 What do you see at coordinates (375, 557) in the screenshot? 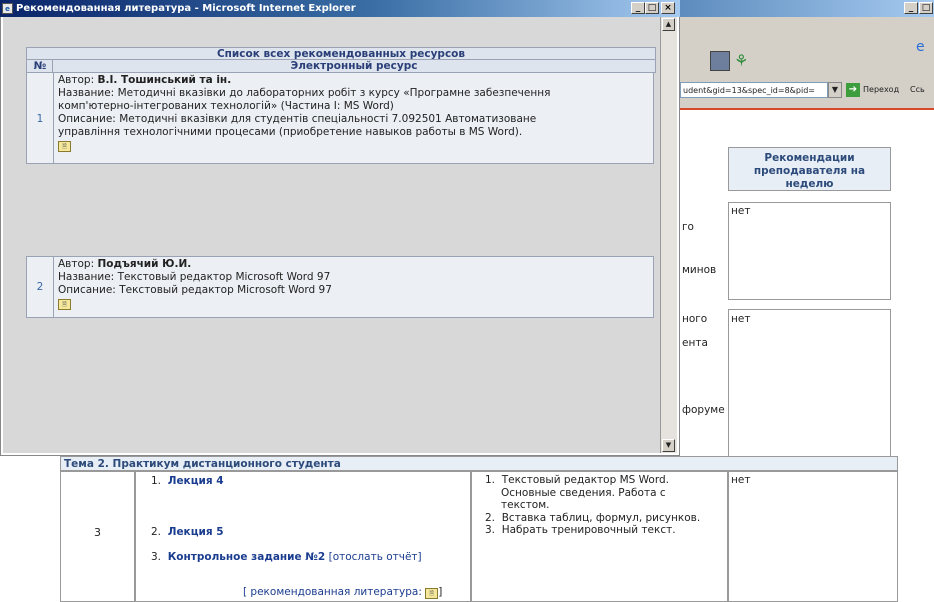
I see `send-report-link: [отослать отчёт]` at bounding box center [375, 557].